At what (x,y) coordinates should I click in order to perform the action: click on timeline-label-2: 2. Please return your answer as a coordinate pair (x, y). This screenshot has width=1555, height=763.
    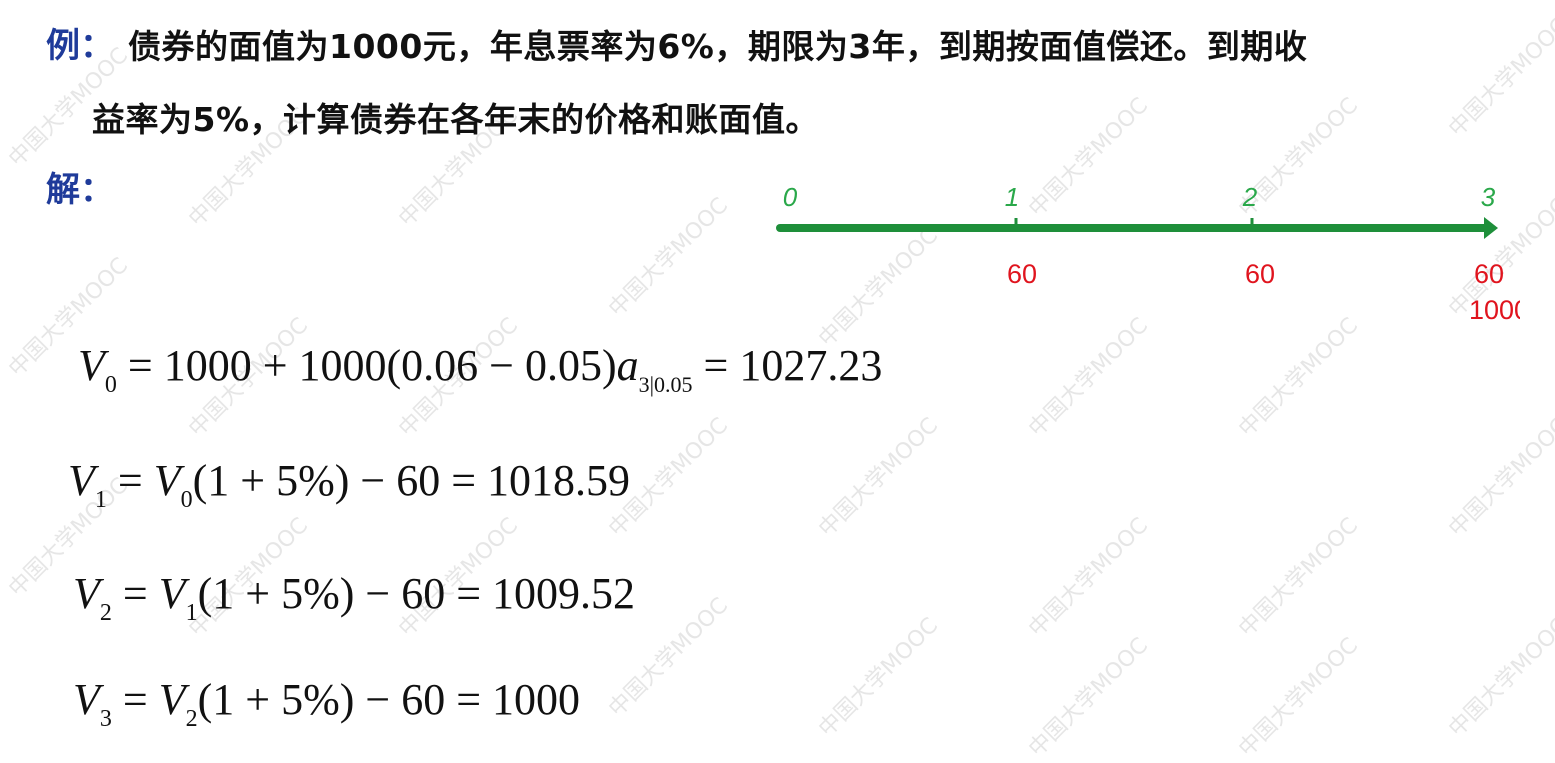
    Looking at the image, I should click on (1250, 197).